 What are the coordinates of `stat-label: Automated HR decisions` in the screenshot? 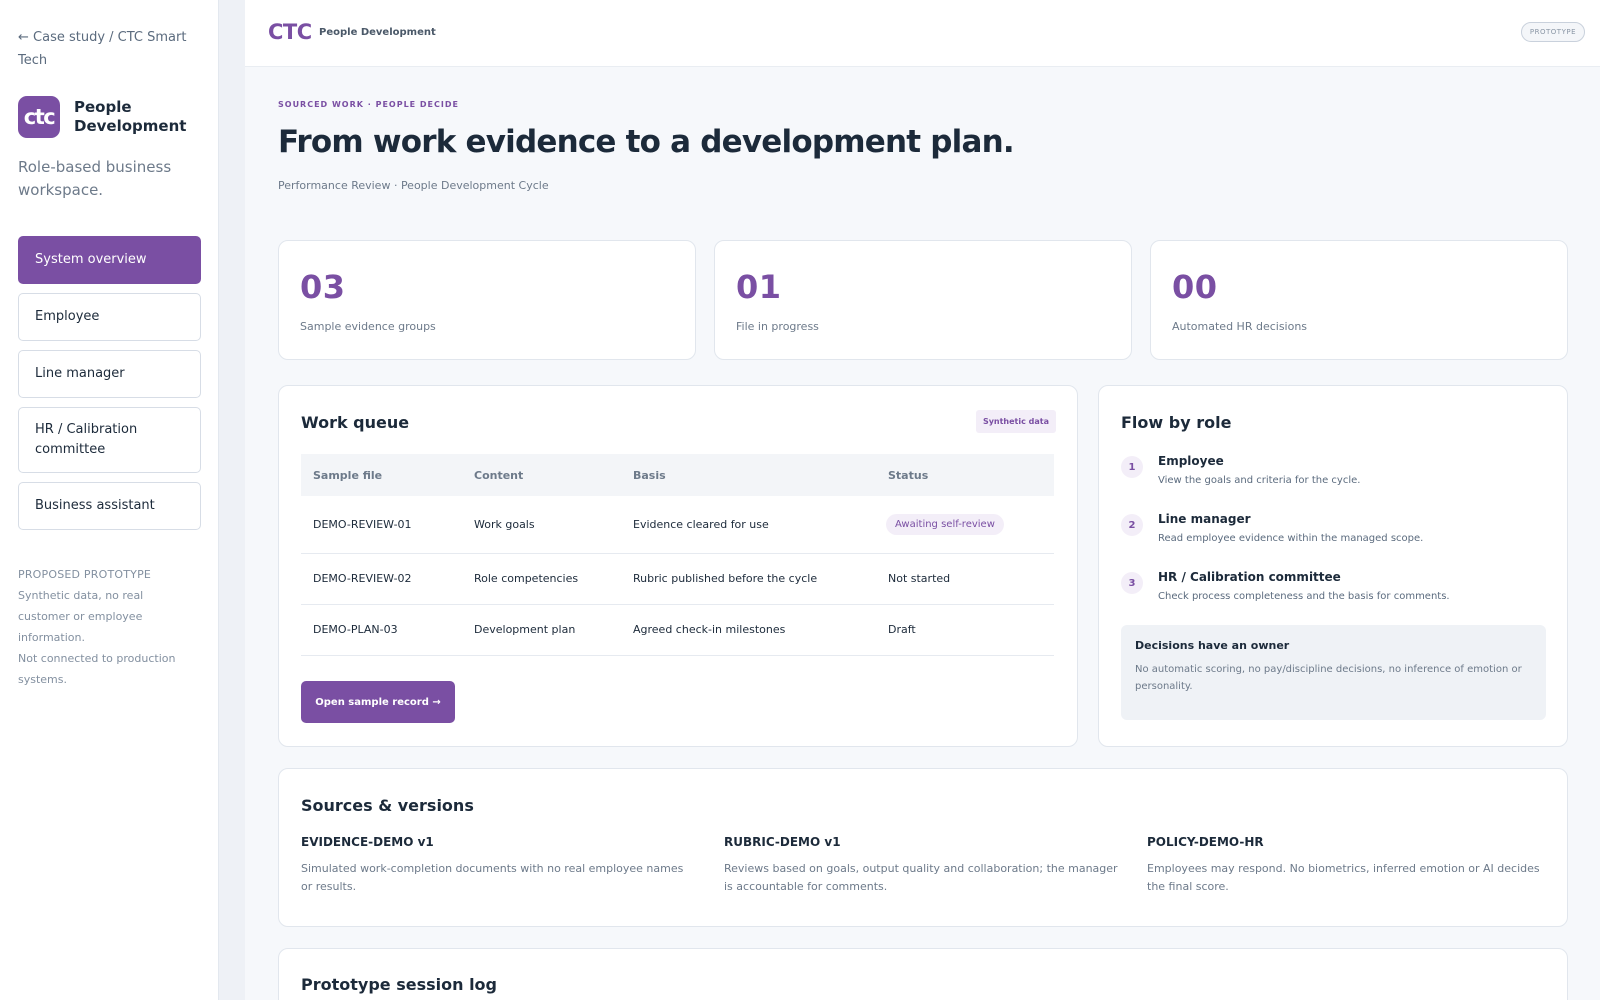 It's located at (1240, 326).